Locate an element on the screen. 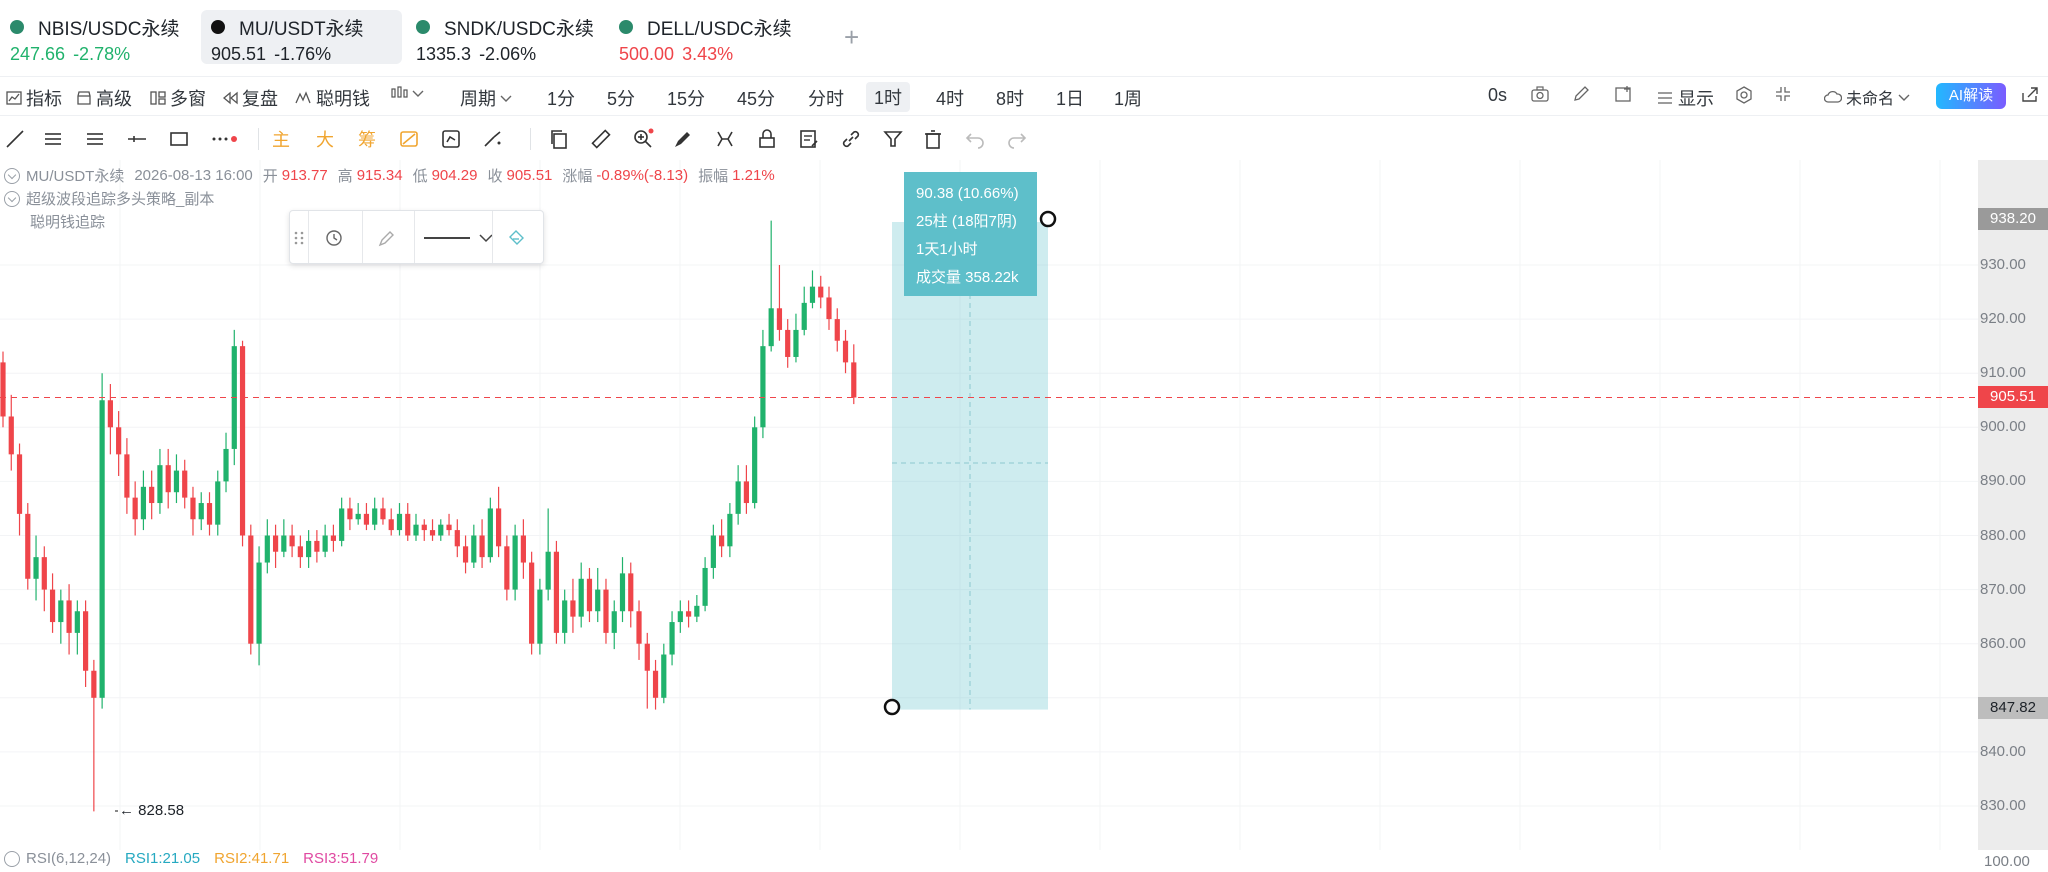 The image size is (2048, 872). collapse-icon is located at coordinates (1783, 94).